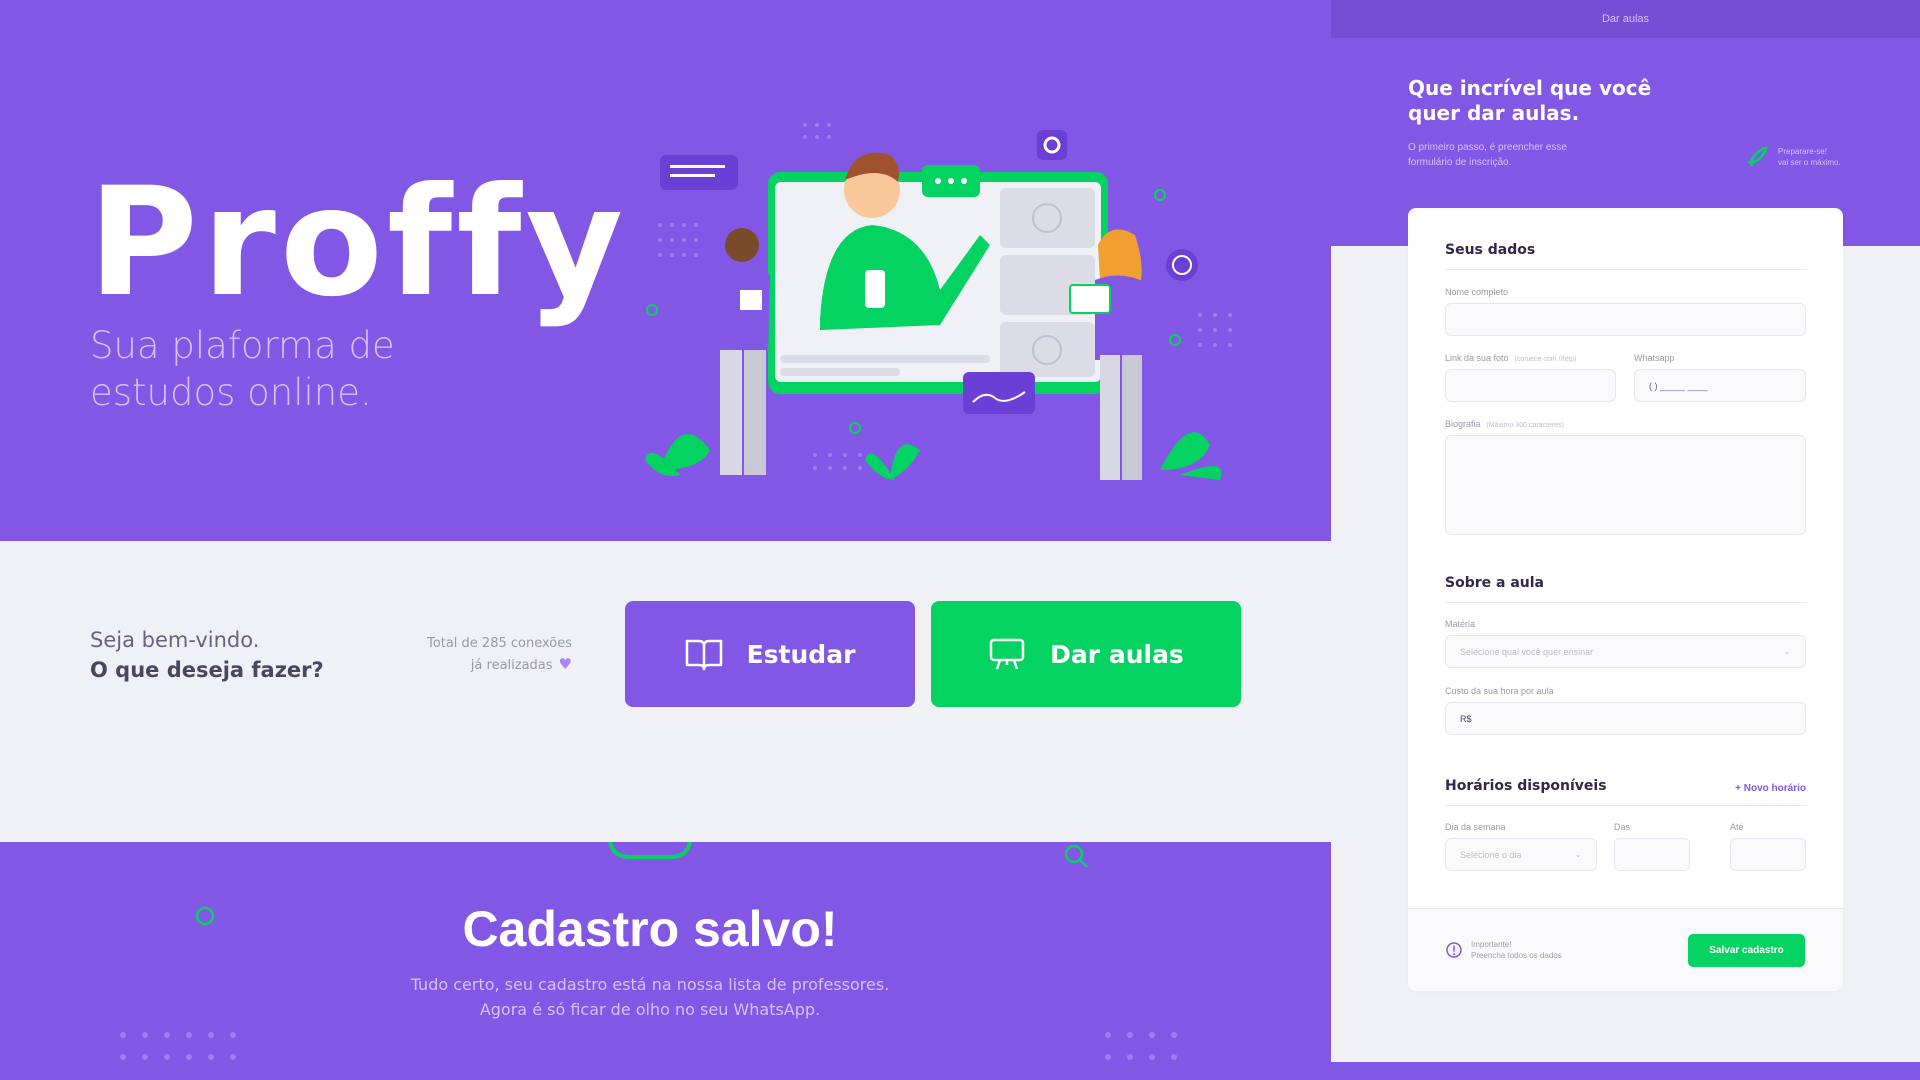 This screenshot has height=1080, width=1920. I want to click on connections-line2: já realizadas, so click(511, 665).